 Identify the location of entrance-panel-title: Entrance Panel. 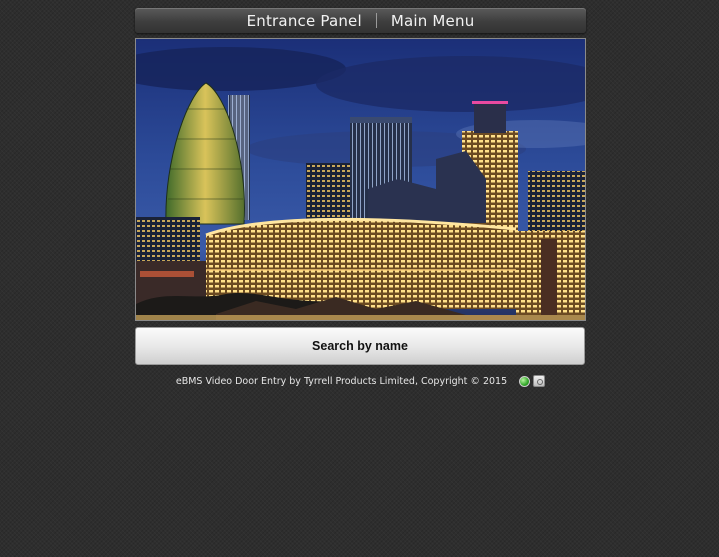
(304, 20).